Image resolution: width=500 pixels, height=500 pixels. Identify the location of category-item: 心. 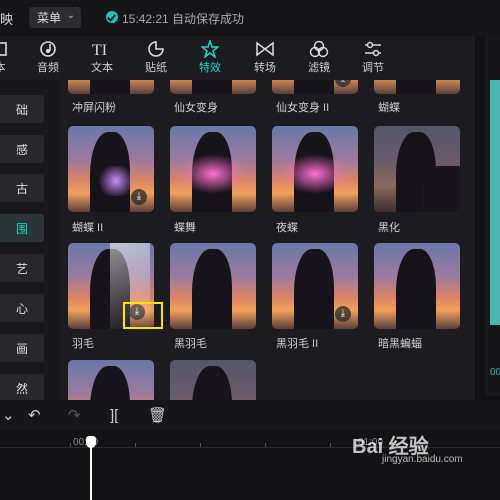
(22, 308).